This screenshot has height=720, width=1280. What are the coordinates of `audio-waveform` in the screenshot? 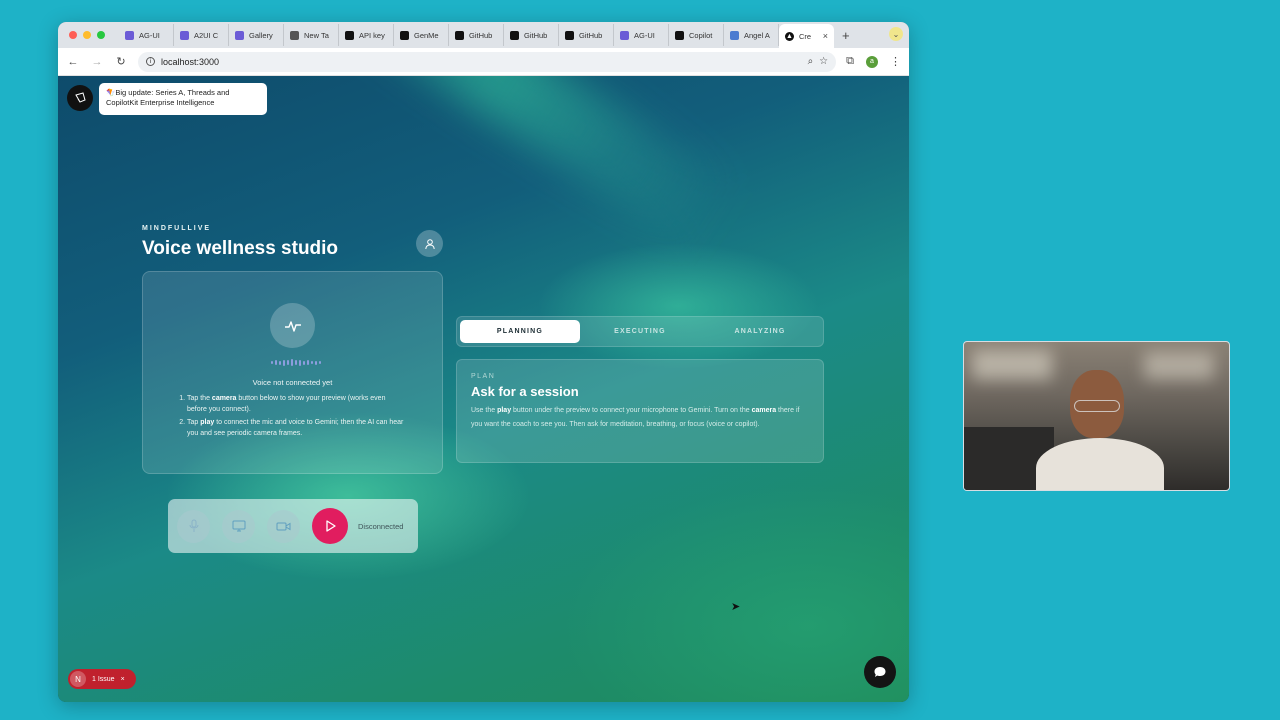 It's located at (296, 362).